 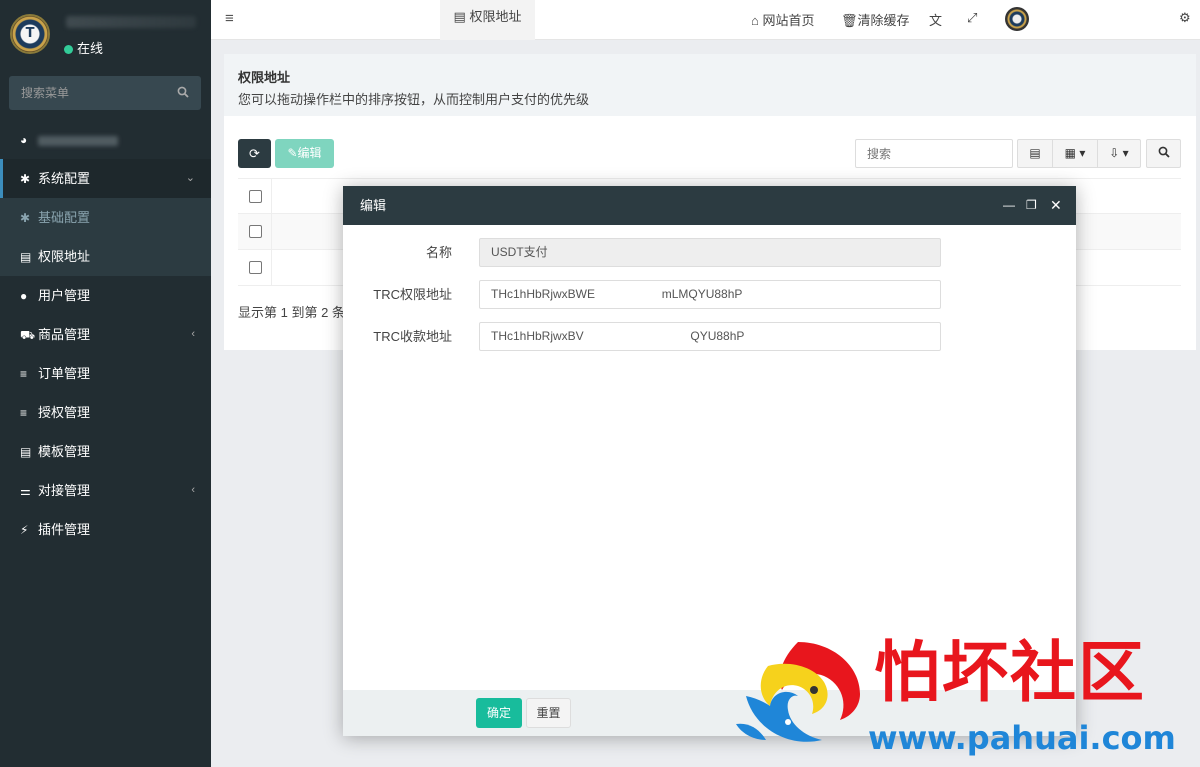 What do you see at coordinates (105, 490) in the screenshot?
I see `sidebar-item-integration: ⚌ 对接管理 ‹` at bounding box center [105, 490].